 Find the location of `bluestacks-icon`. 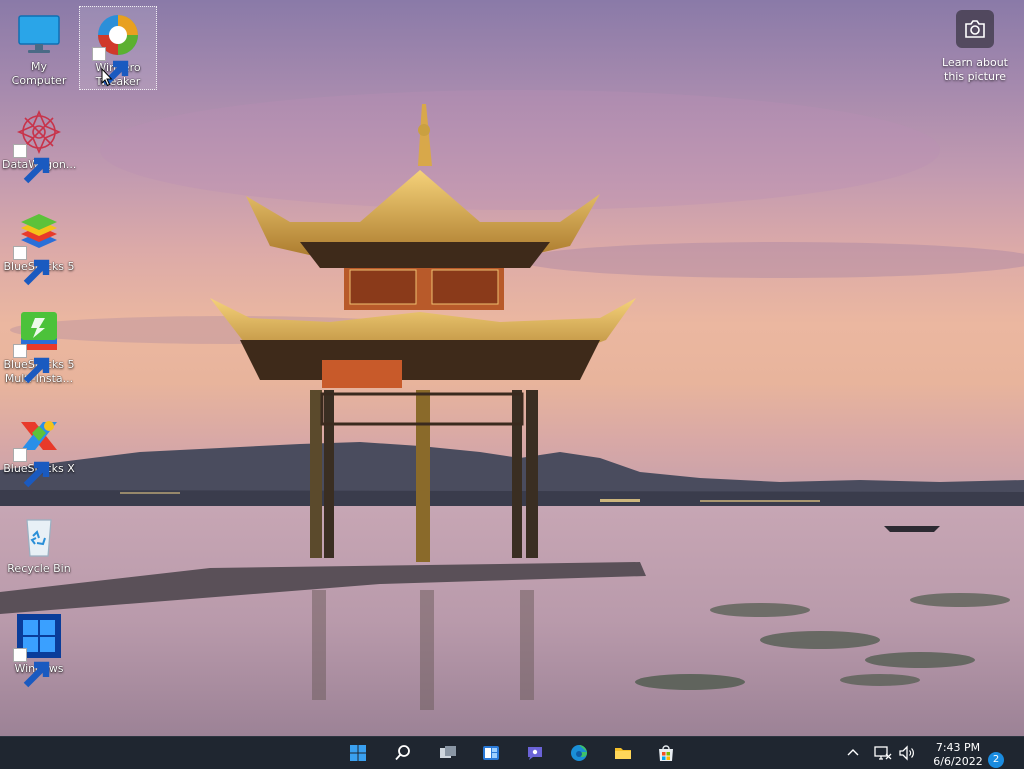

bluestacks-icon is located at coordinates (38, 248).